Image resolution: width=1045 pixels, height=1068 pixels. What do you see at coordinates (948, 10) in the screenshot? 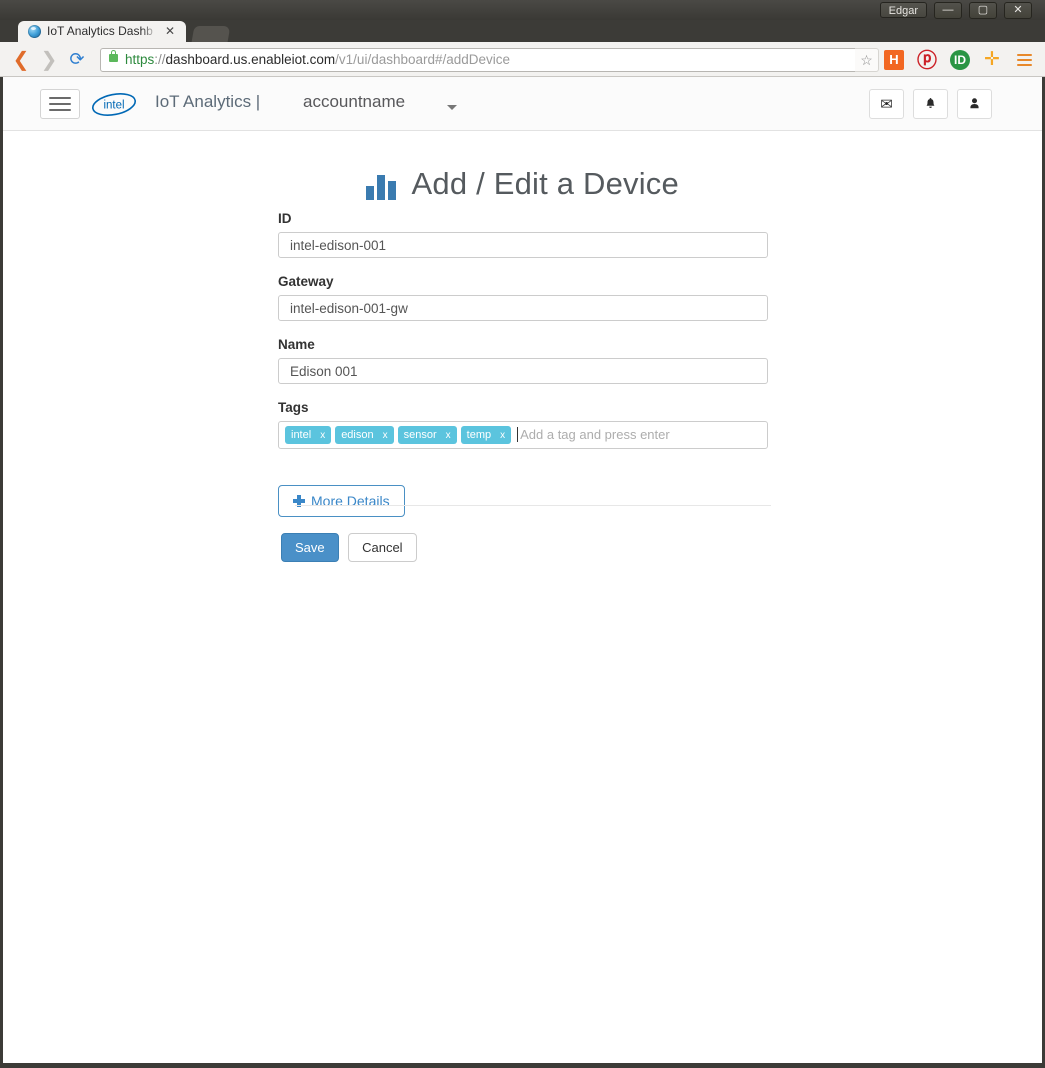
I see `window-minimize-button: —` at bounding box center [948, 10].